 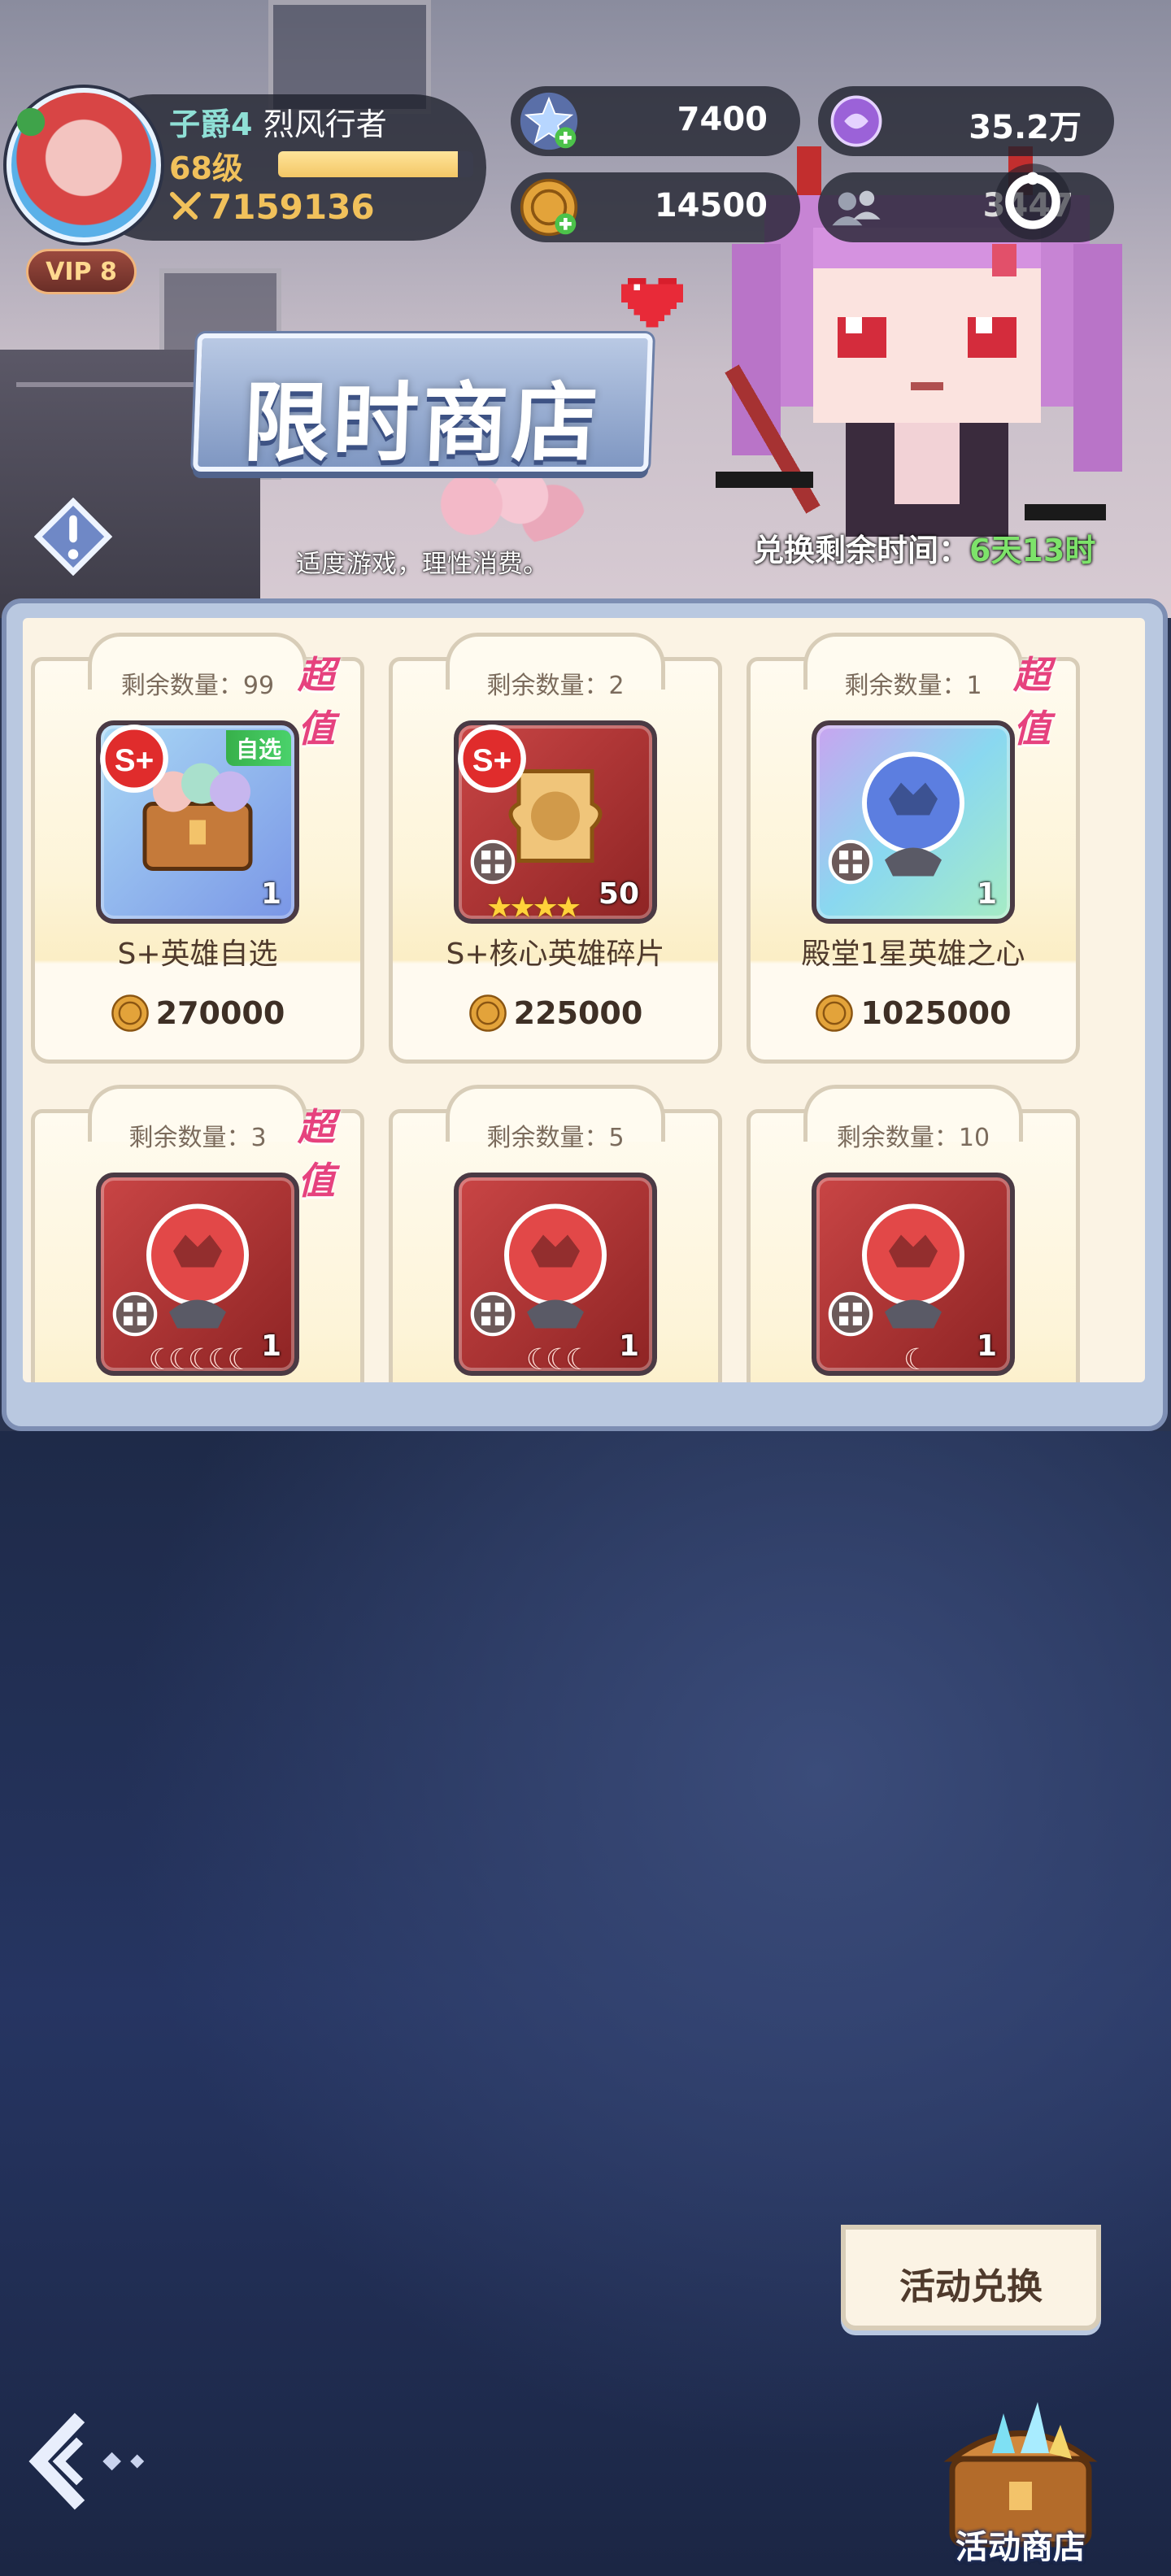 I want to click on remaining-stock: 剩余数量：10, so click(x=913, y=1138).